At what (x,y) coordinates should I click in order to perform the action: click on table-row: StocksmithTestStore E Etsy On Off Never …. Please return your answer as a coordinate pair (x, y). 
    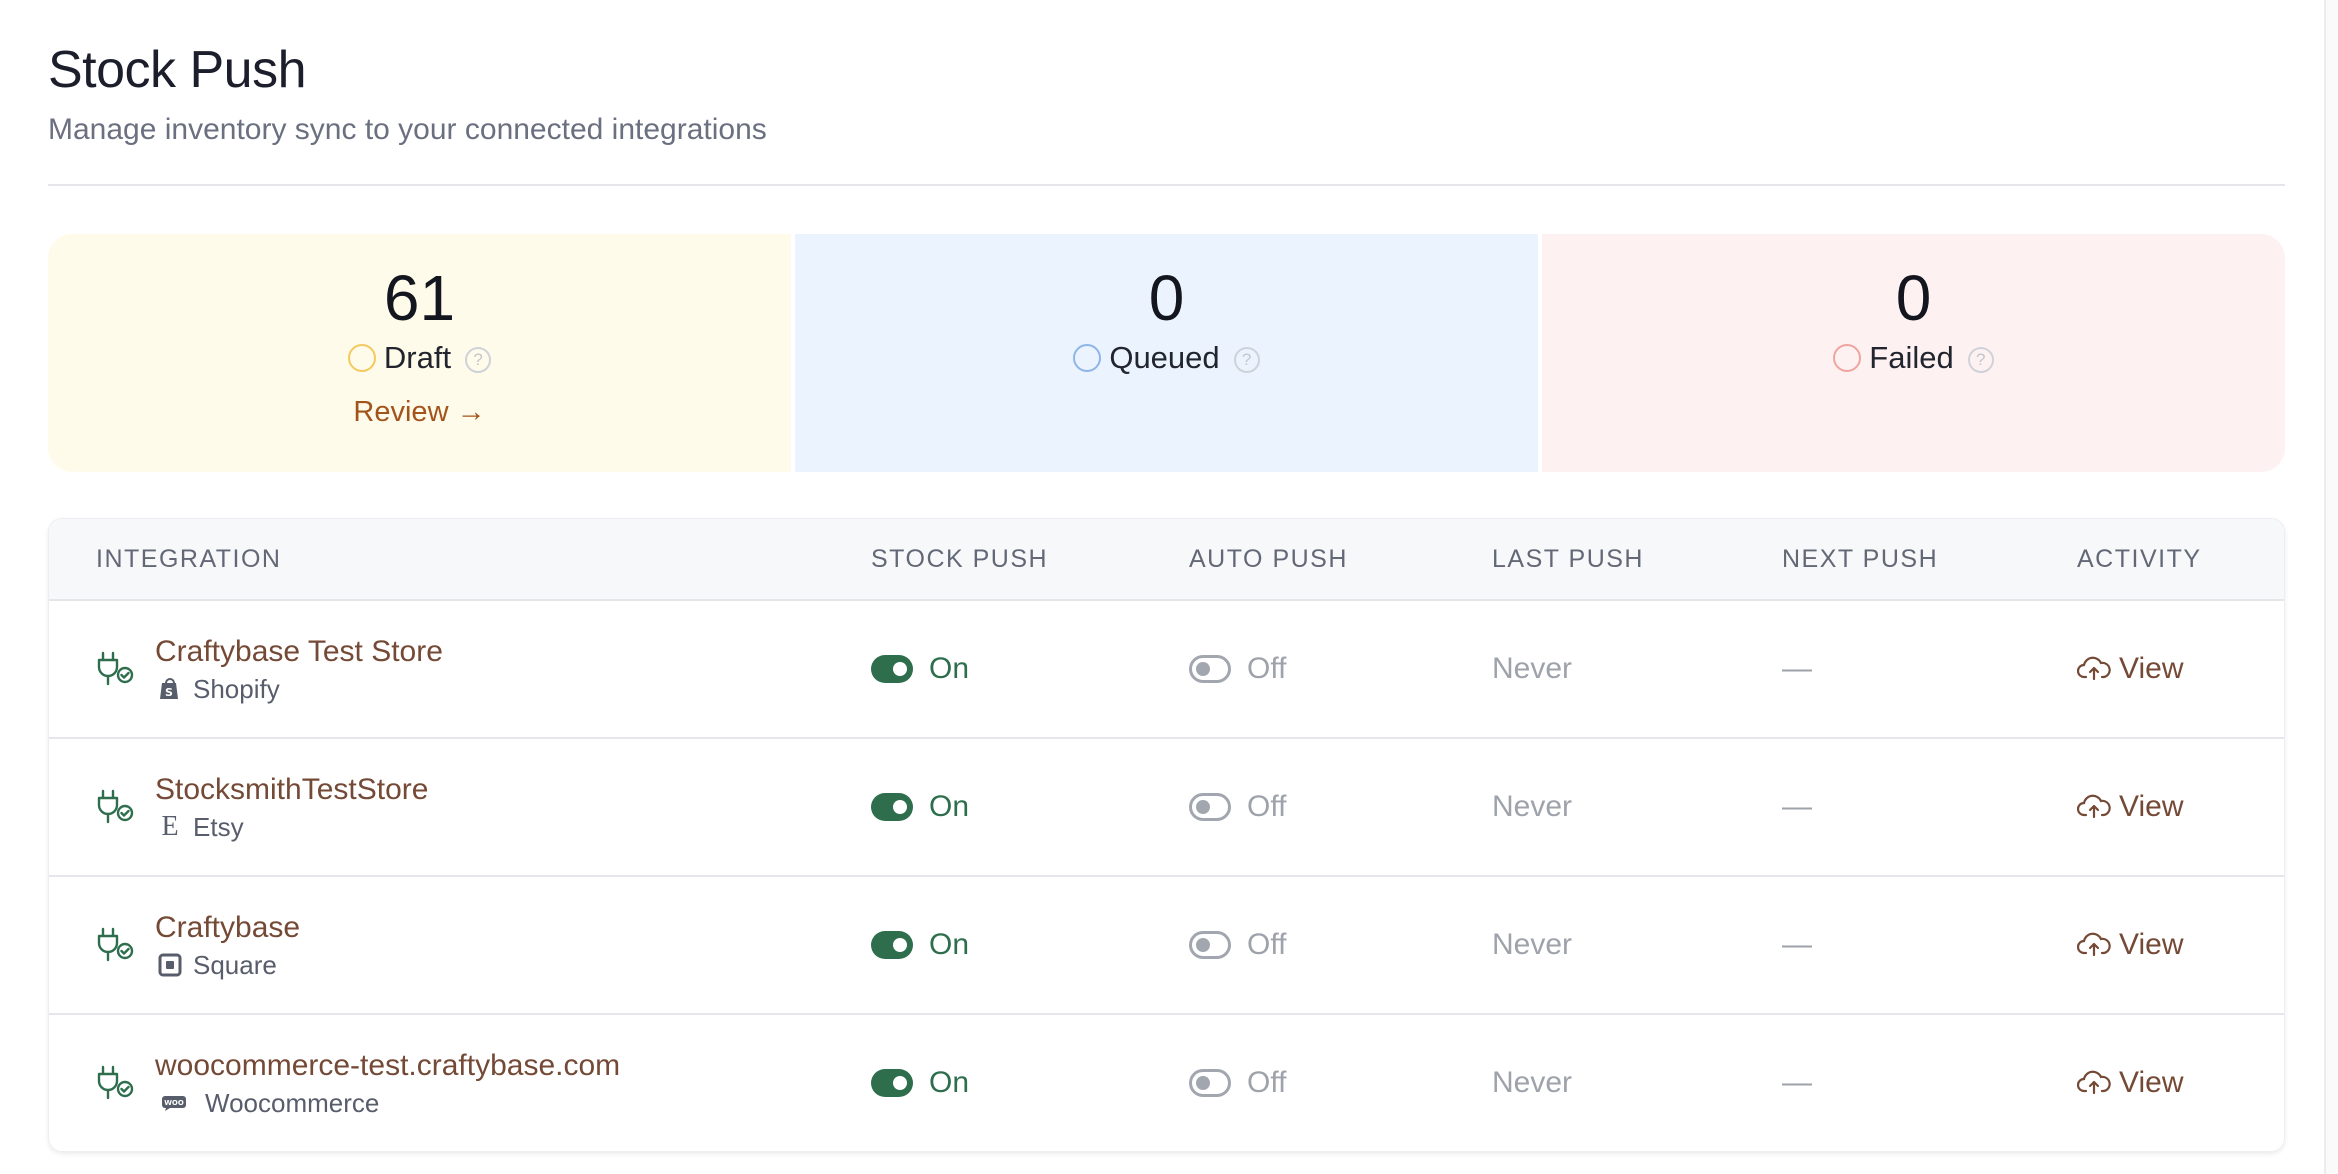
    Looking at the image, I should click on (1166, 808).